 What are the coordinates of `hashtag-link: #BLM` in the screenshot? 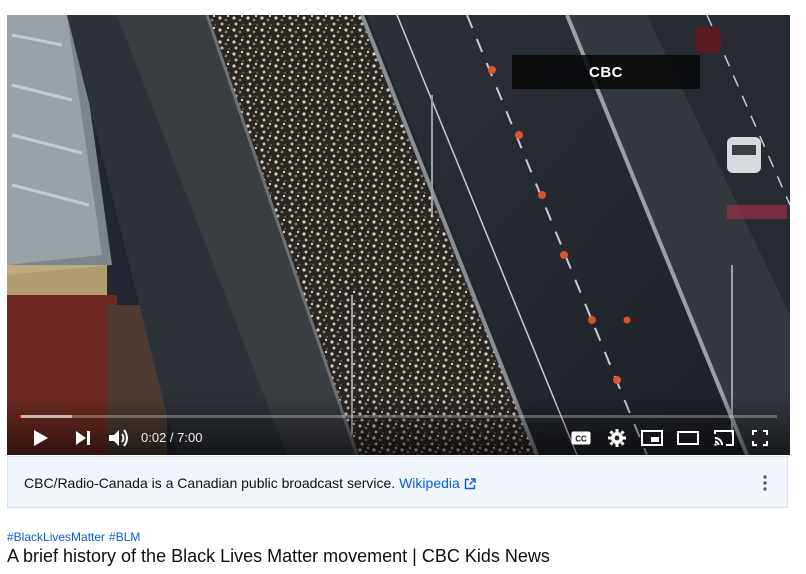 It's located at (124, 537).